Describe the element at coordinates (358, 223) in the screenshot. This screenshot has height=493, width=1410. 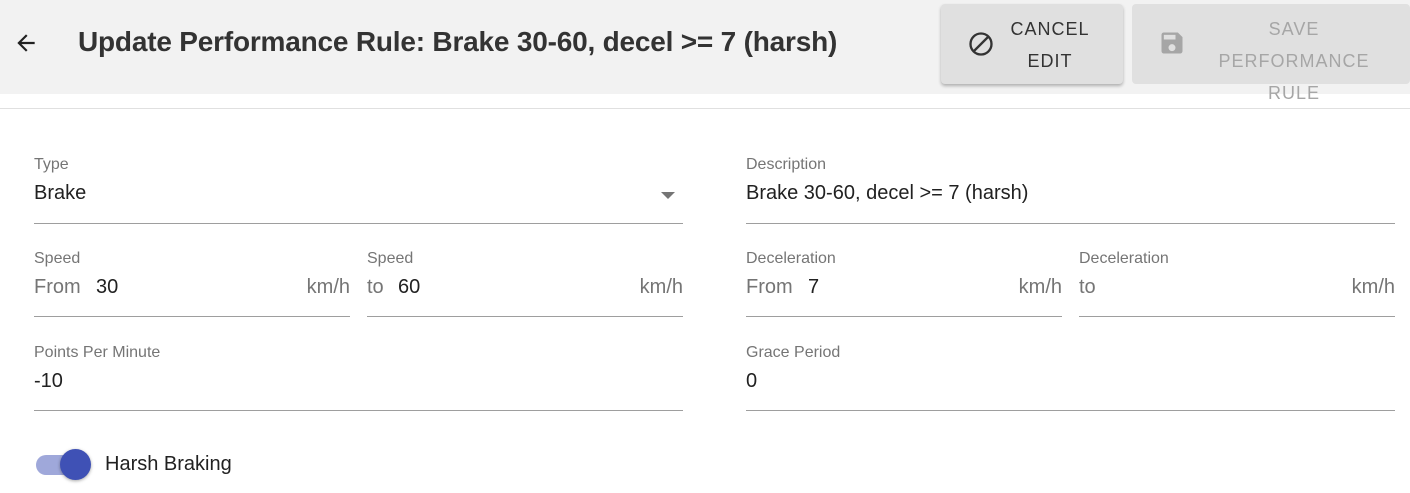
I see `type-underline` at that location.